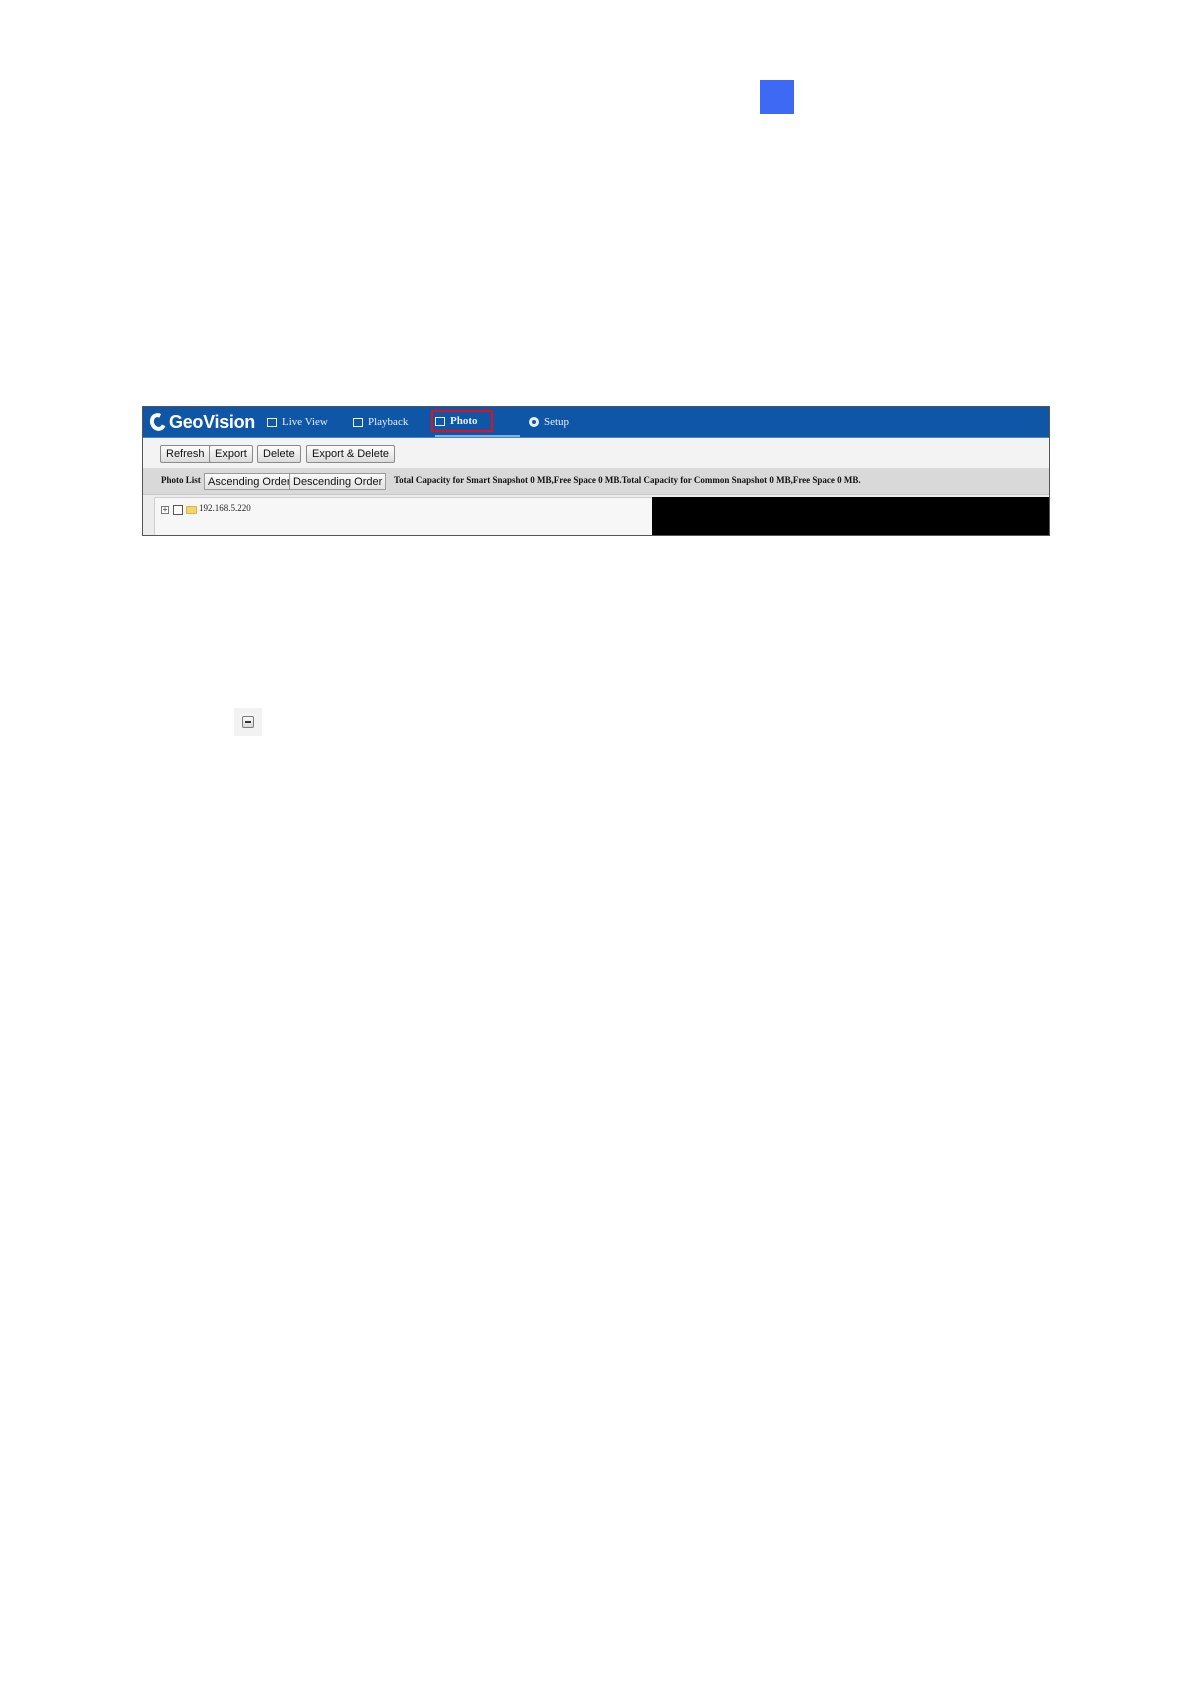  I want to click on export-button: Export, so click(231, 454).